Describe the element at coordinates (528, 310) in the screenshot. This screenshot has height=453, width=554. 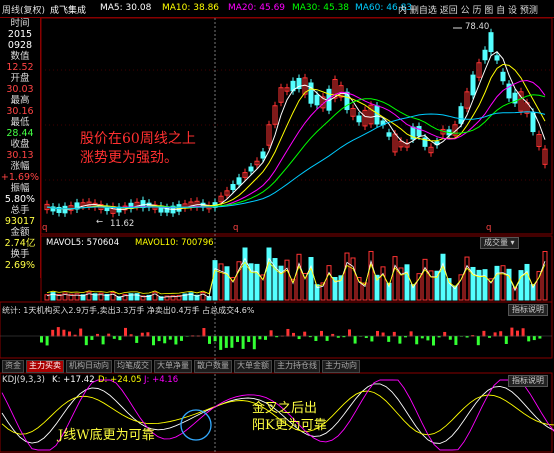
I see `fund-help-button: 指标说明` at that location.